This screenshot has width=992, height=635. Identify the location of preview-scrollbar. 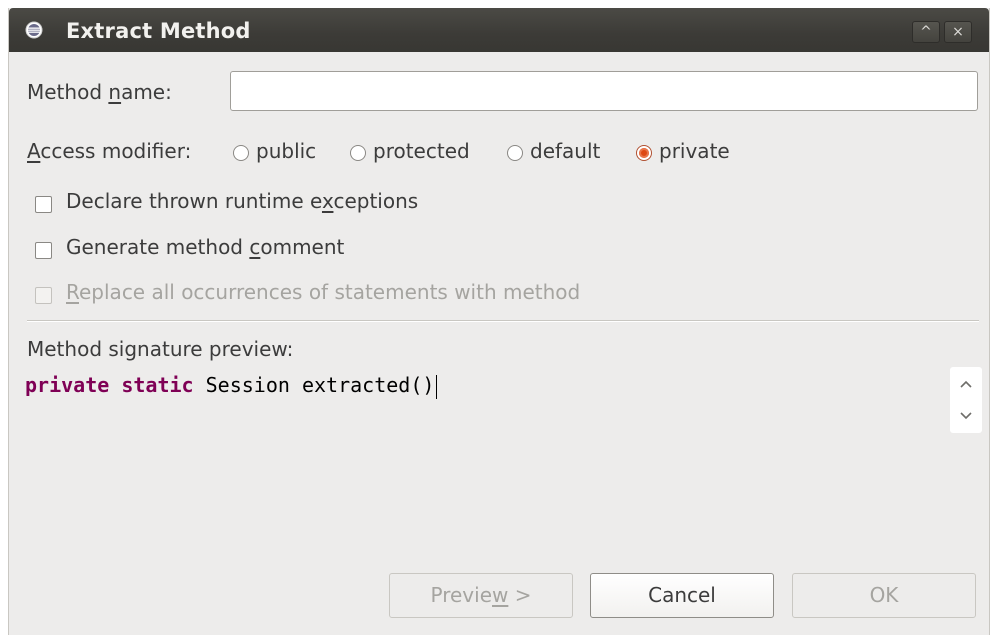
(966, 400).